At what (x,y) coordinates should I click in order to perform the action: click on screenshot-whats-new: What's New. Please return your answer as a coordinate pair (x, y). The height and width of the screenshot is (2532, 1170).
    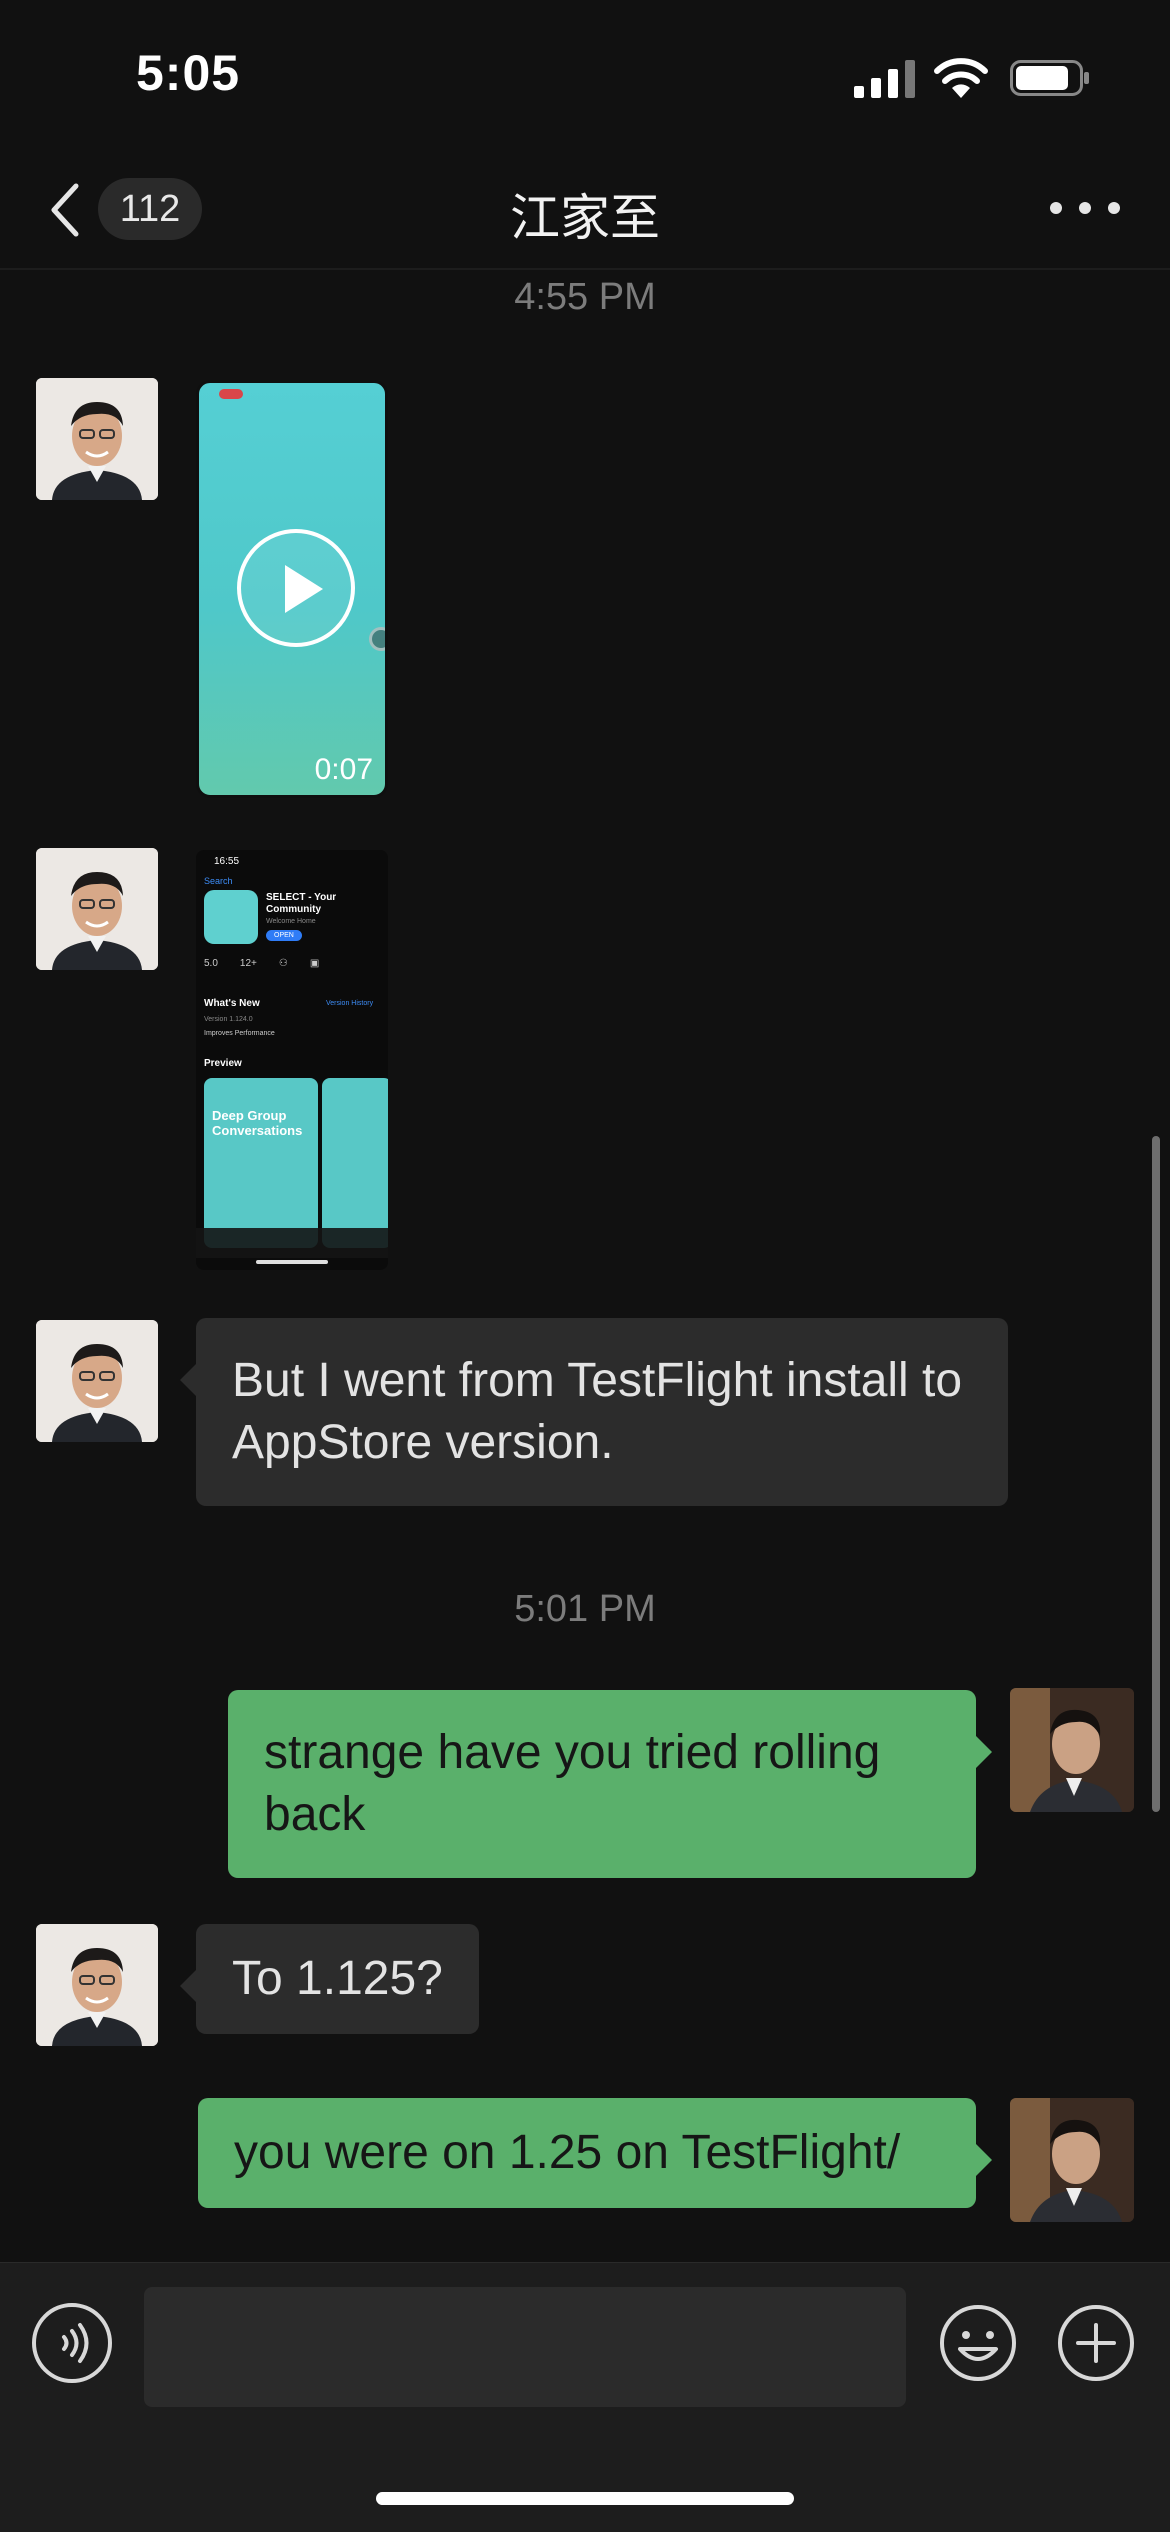
    Looking at the image, I should click on (232, 1003).